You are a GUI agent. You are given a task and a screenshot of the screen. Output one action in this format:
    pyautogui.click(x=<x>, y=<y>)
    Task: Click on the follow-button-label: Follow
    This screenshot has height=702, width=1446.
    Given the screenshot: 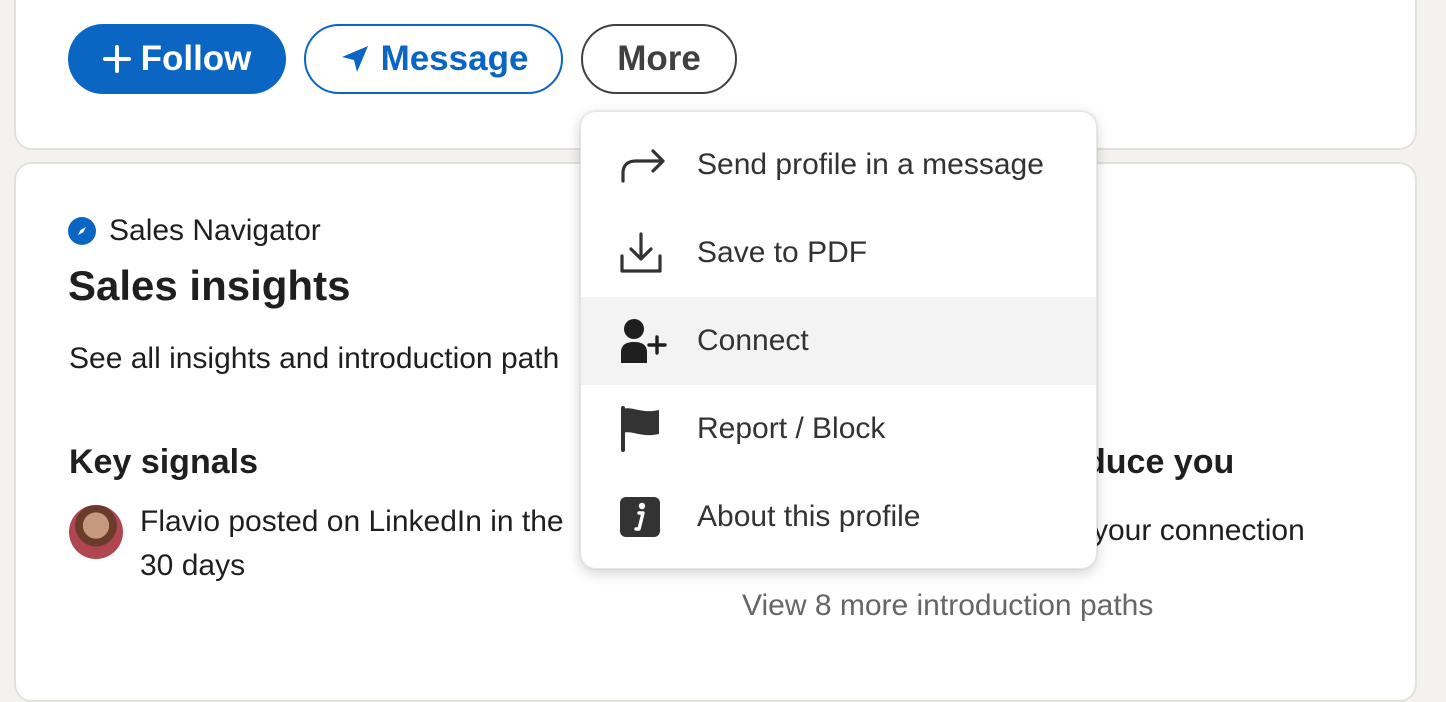 What is the action you would take?
    pyautogui.click(x=196, y=58)
    